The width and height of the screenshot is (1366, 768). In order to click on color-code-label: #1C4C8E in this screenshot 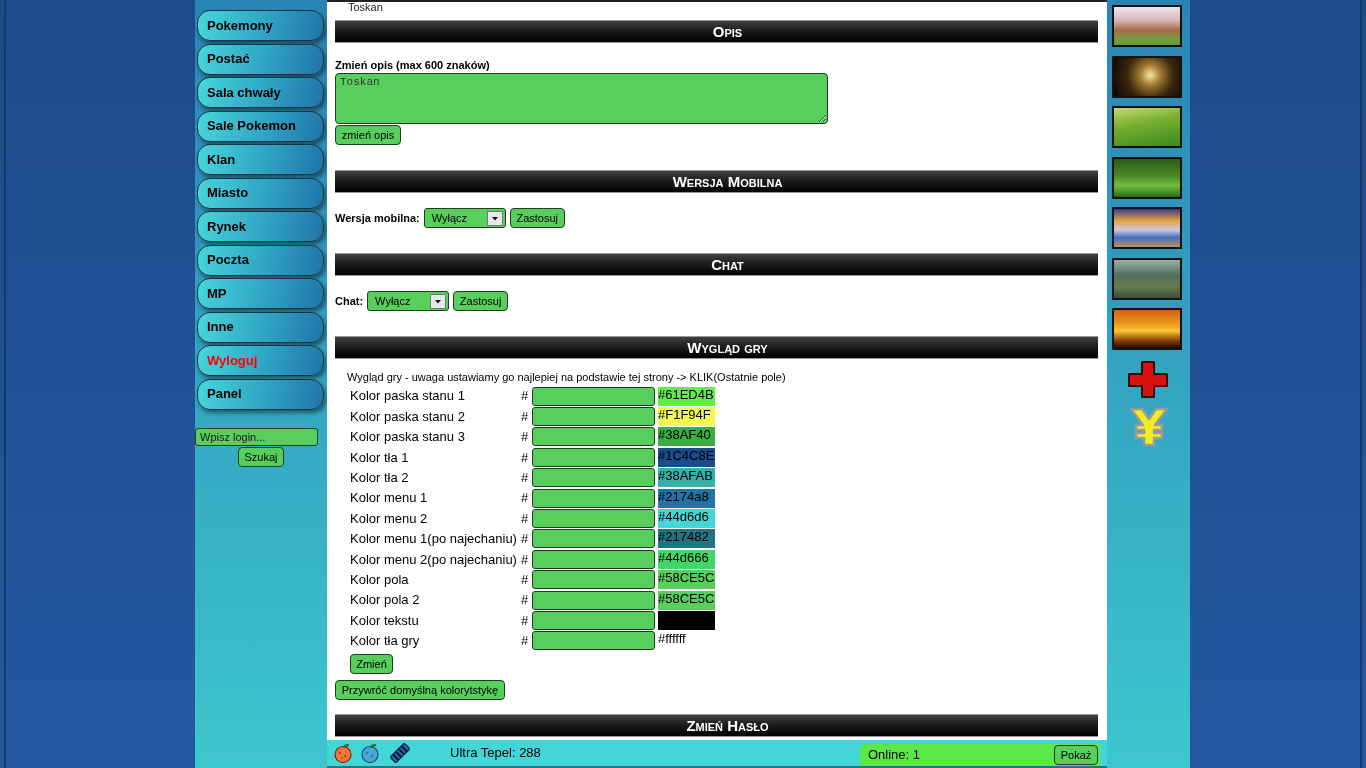, I will do `click(686, 457)`.